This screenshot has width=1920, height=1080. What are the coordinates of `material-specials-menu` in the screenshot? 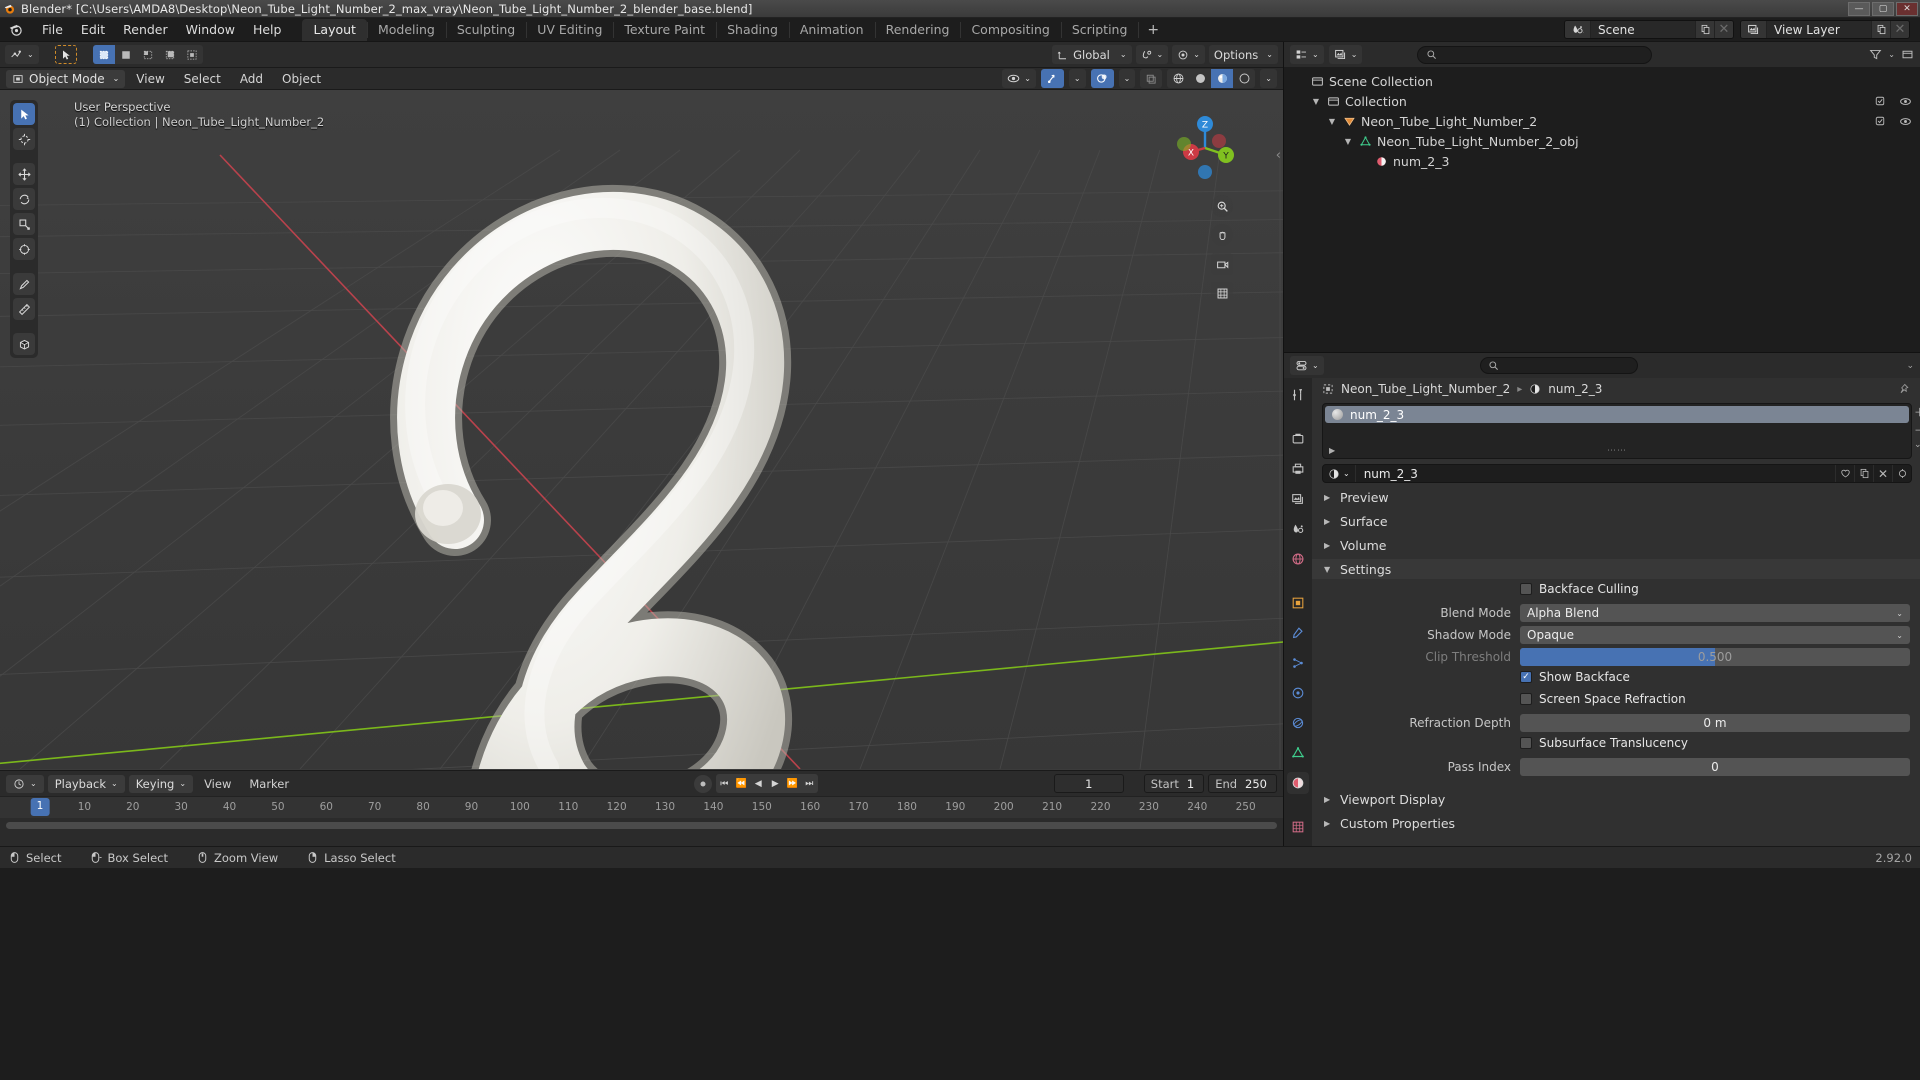 It's located at (1901, 473).